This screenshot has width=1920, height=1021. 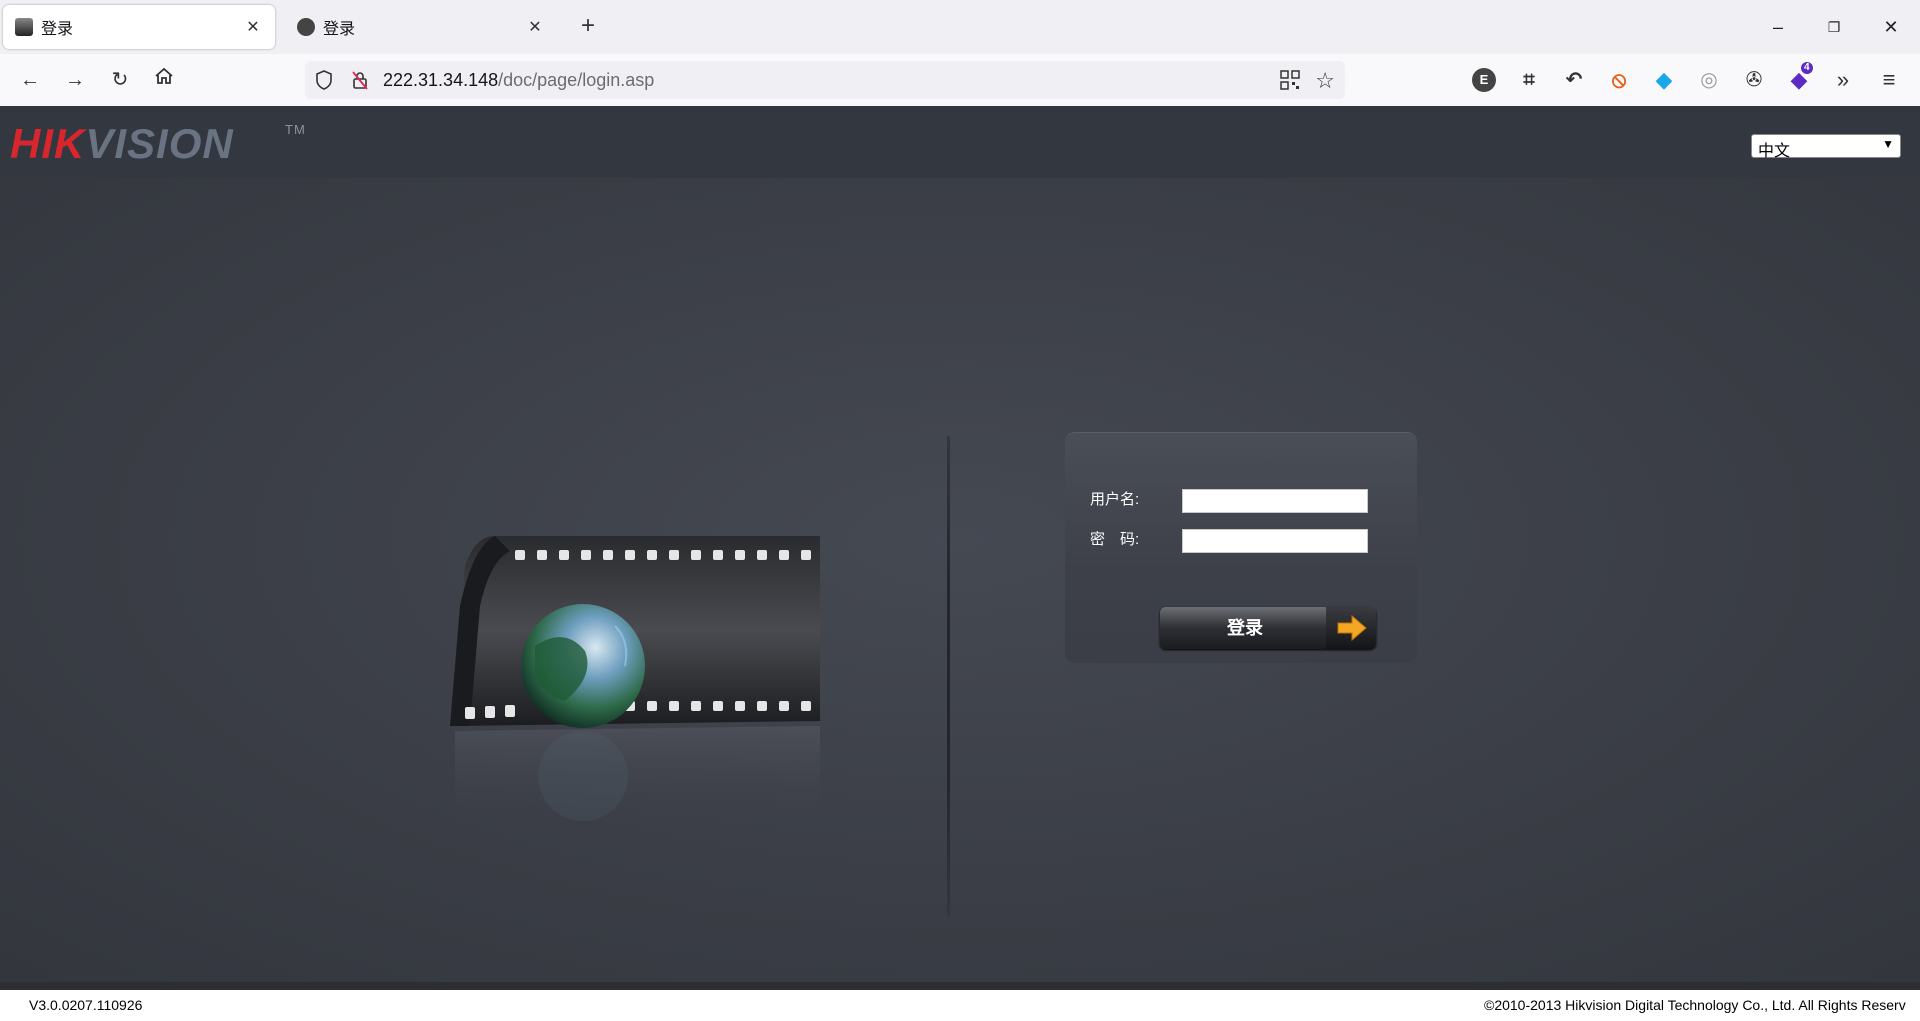 What do you see at coordinates (1778, 27) in the screenshot?
I see `minimize-icon: –` at bounding box center [1778, 27].